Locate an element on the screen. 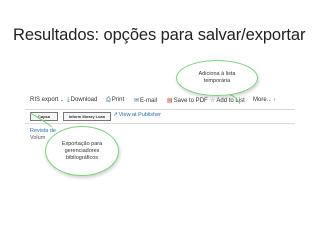 The width and height of the screenshot is (320, 240). callout-top-line2: temporária is located at coordinates (217, 81).